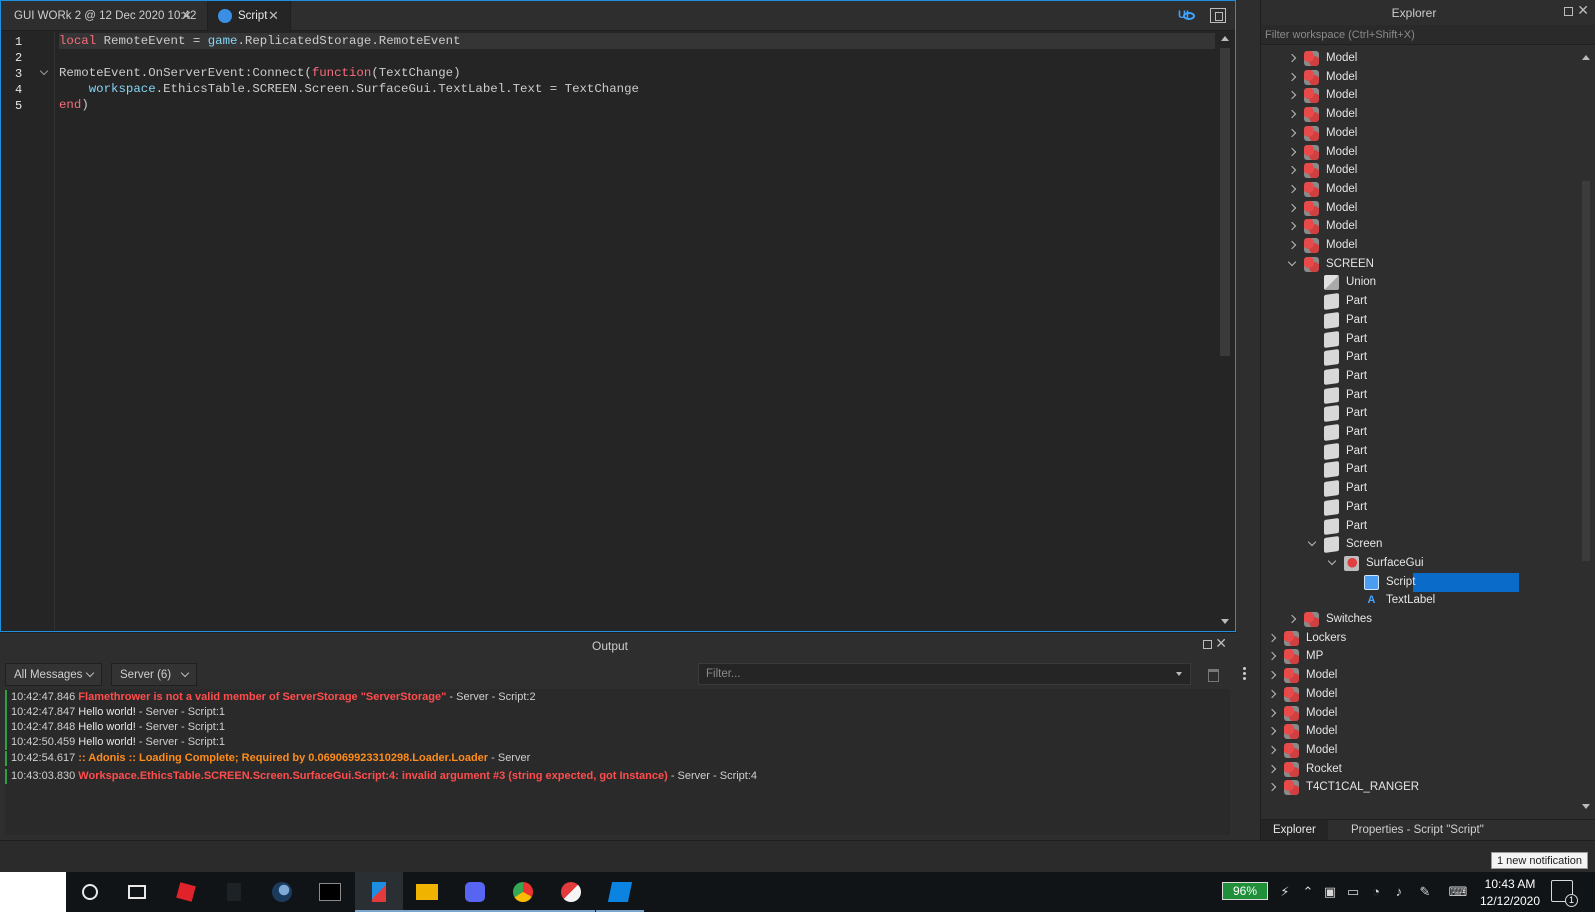 The image size is (1595, 912). What do you see at coordinates (1564, 893) in the screenshot?
I see `action-center-icon: 1` at bounding box center [1564, 893].